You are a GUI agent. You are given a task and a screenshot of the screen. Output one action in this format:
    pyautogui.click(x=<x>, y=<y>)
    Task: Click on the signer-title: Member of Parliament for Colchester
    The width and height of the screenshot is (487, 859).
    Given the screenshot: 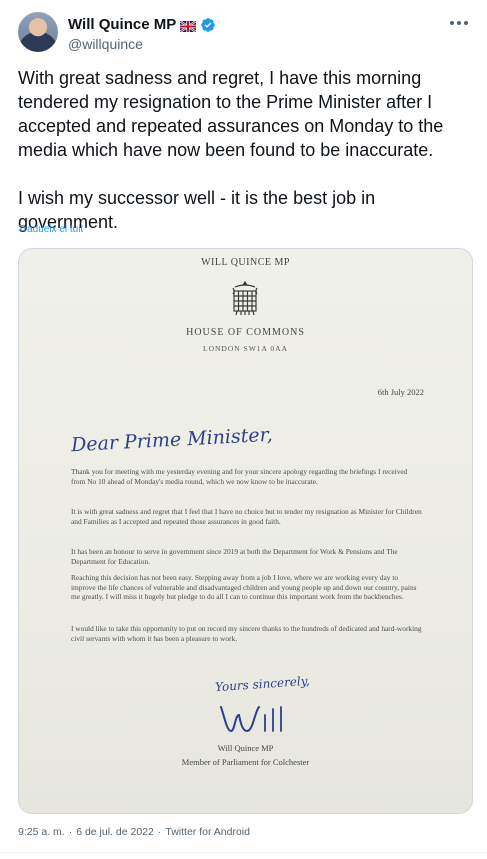 What is the action you would take?
    pyautogui.click(x=245, y=762)
    